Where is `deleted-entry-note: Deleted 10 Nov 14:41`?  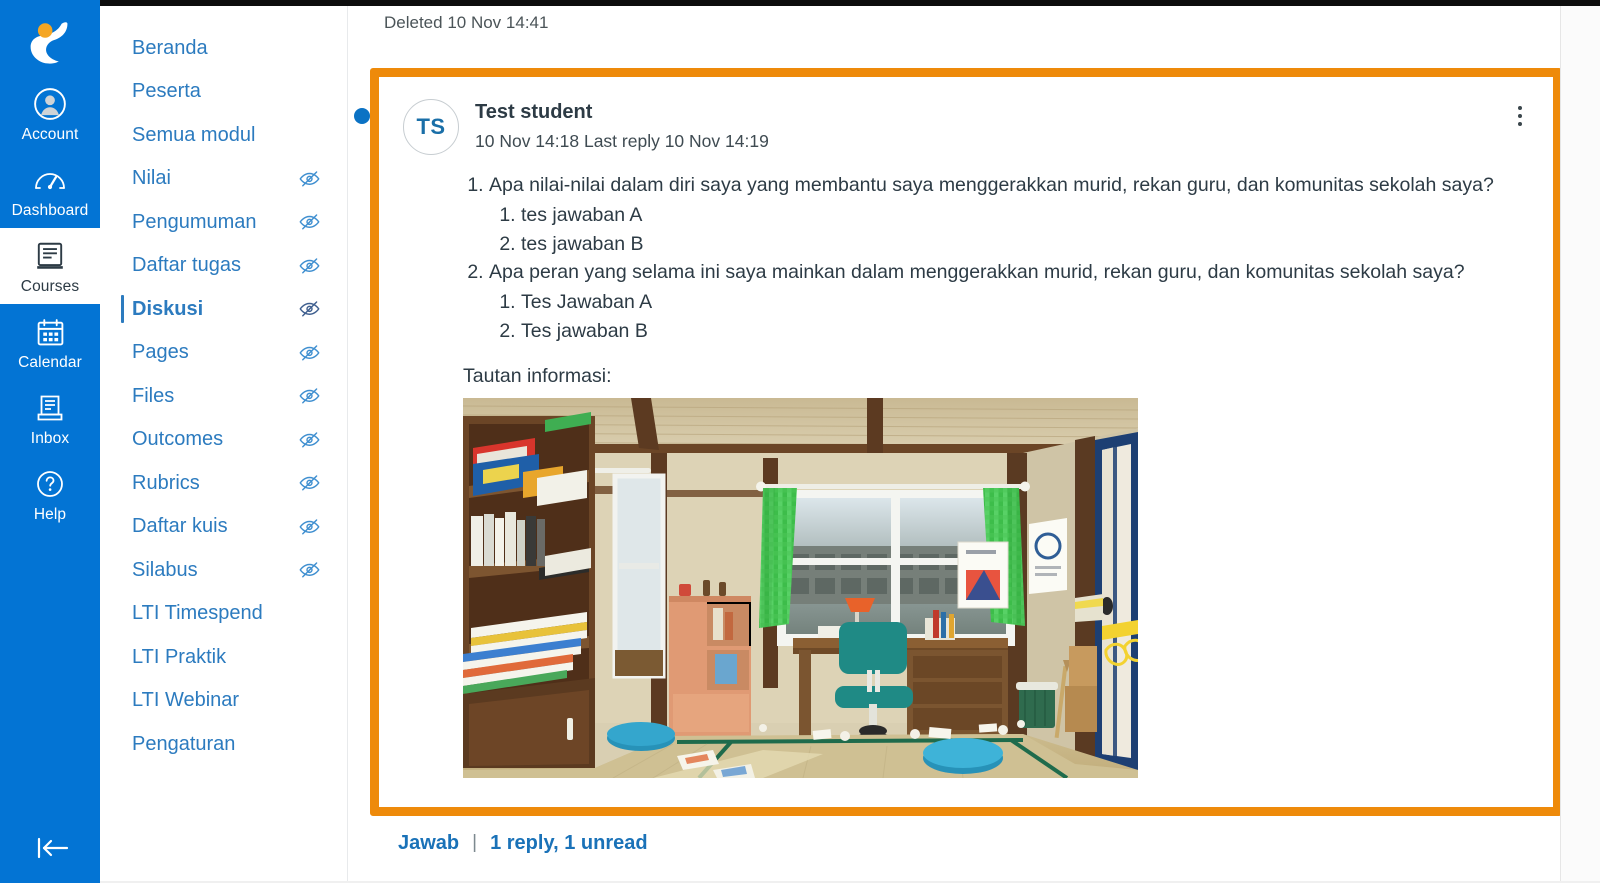
deleted-entry-note: Deleted 10 Nov 14:41 is located at coordinates (466, 22).